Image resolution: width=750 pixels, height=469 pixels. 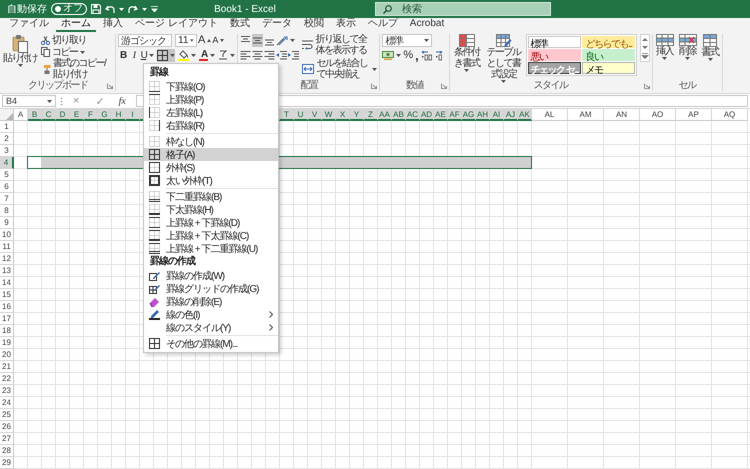 I want to click on active-cell, so click(x=34, y=162).